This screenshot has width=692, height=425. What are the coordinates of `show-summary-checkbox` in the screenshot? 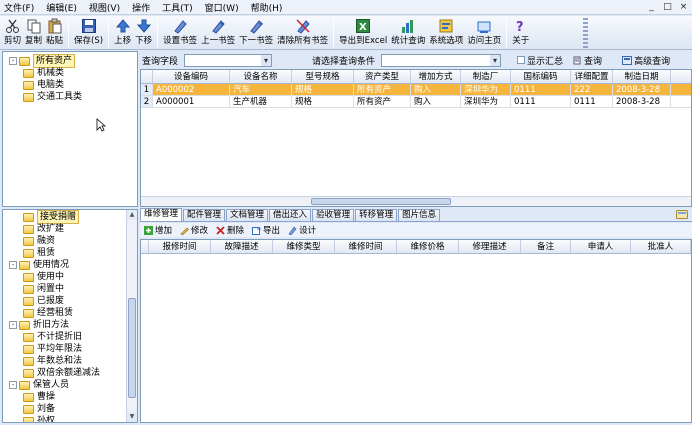 It's located at (521, 60).